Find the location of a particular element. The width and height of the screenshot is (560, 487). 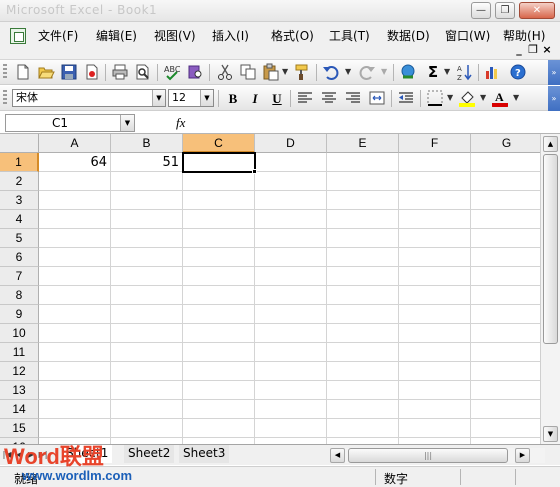

first-sheet-icon: |◀ is located at coordinates (7, 455).